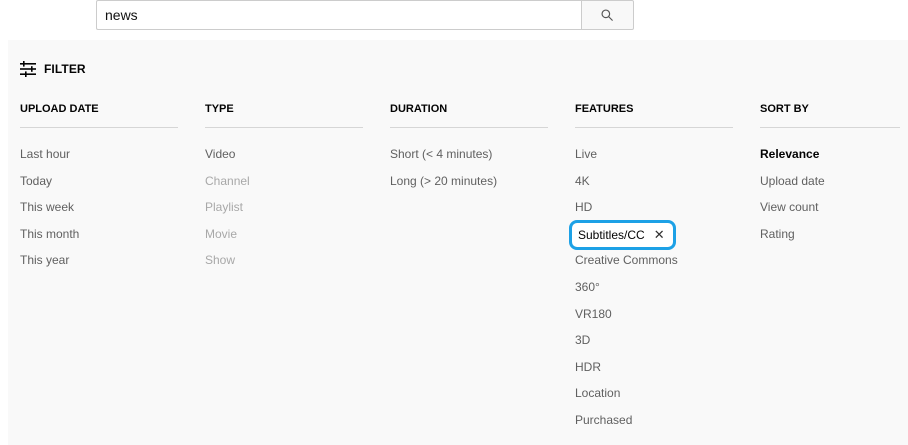 The height and width of the screenshot is (445, 908). Describe the element at coordinates (285, 191) in the screenshot. I see `filter-group-type: TYPE Video Channel Playlist Movie Show` at that location.